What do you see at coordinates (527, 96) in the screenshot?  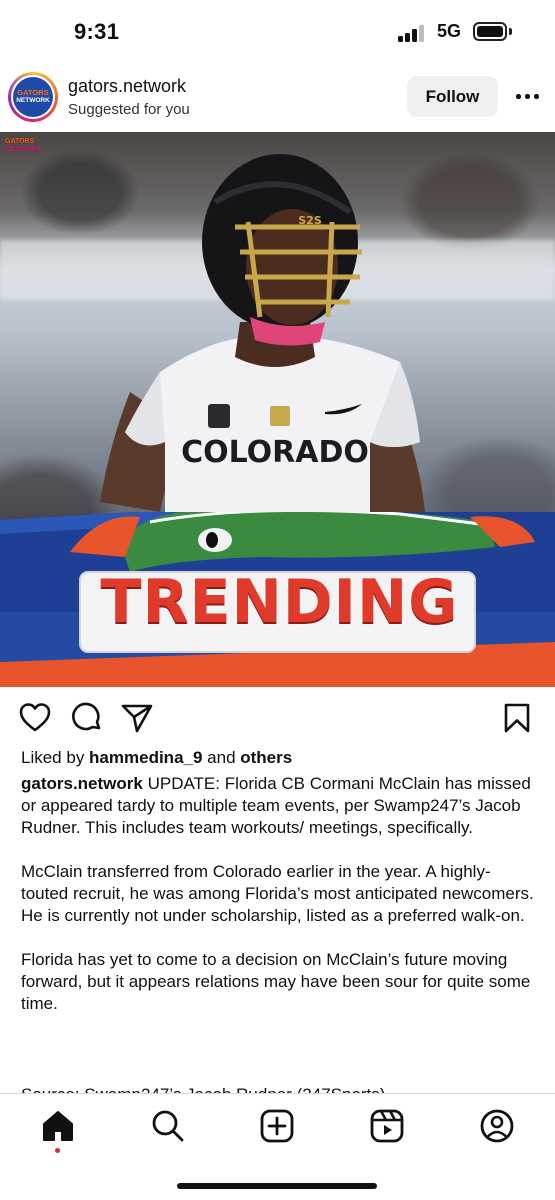 I see `more-options-icon` at bounding box center [527, 96].